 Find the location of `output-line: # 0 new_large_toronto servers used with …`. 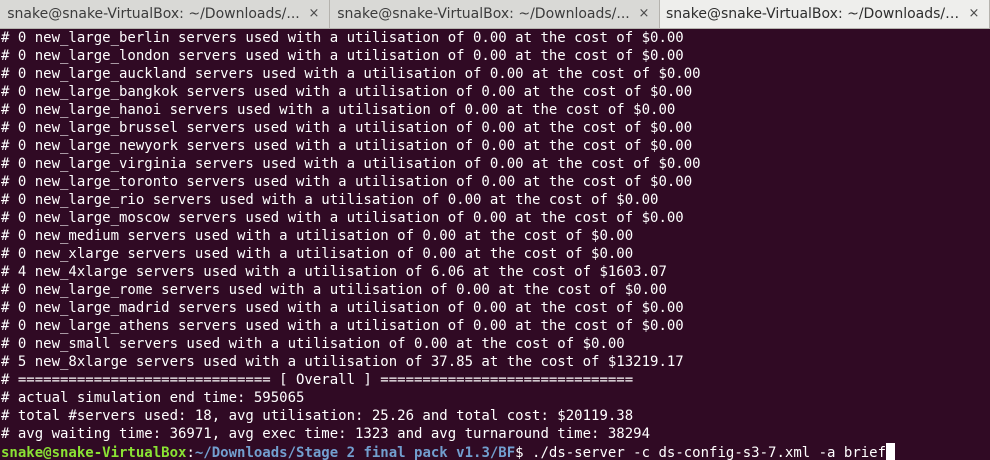

output-line: # 0 new_large_toronto servers used with … is located at coordinates (347, 182).